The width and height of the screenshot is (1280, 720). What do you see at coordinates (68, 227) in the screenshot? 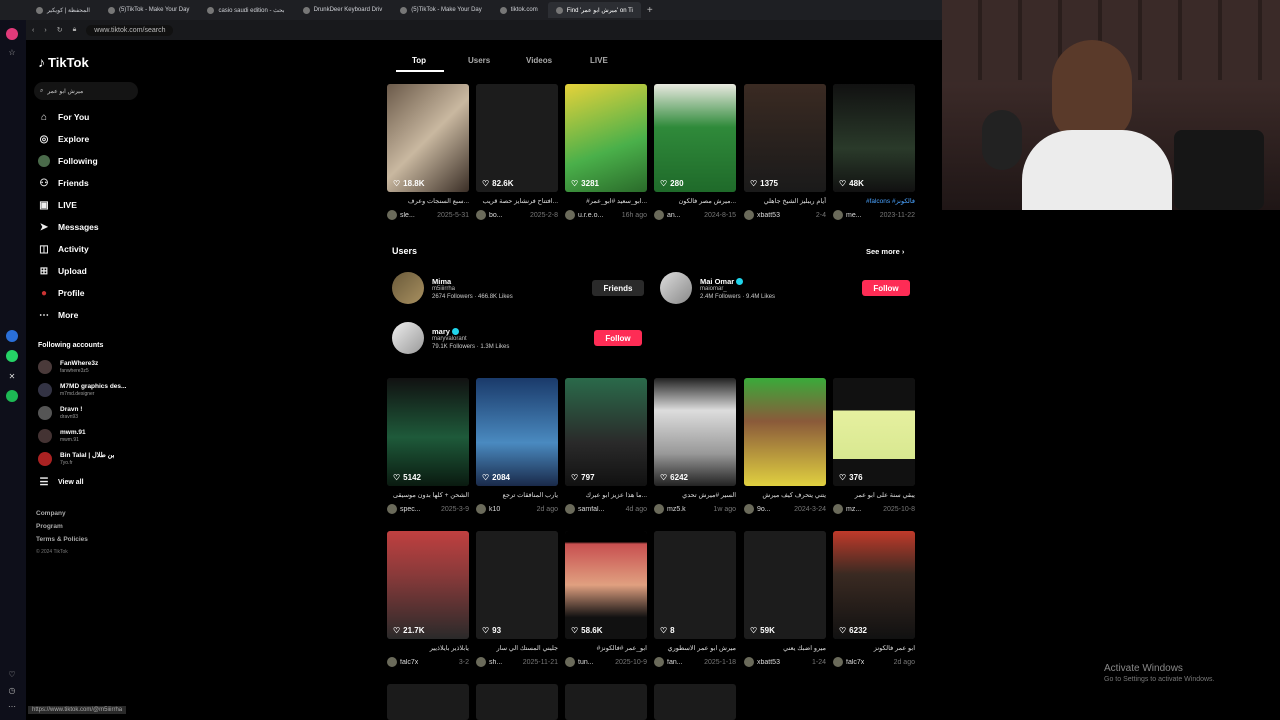
I see `nav-messages: ➤ Messages` at bounding box center [68, 227].